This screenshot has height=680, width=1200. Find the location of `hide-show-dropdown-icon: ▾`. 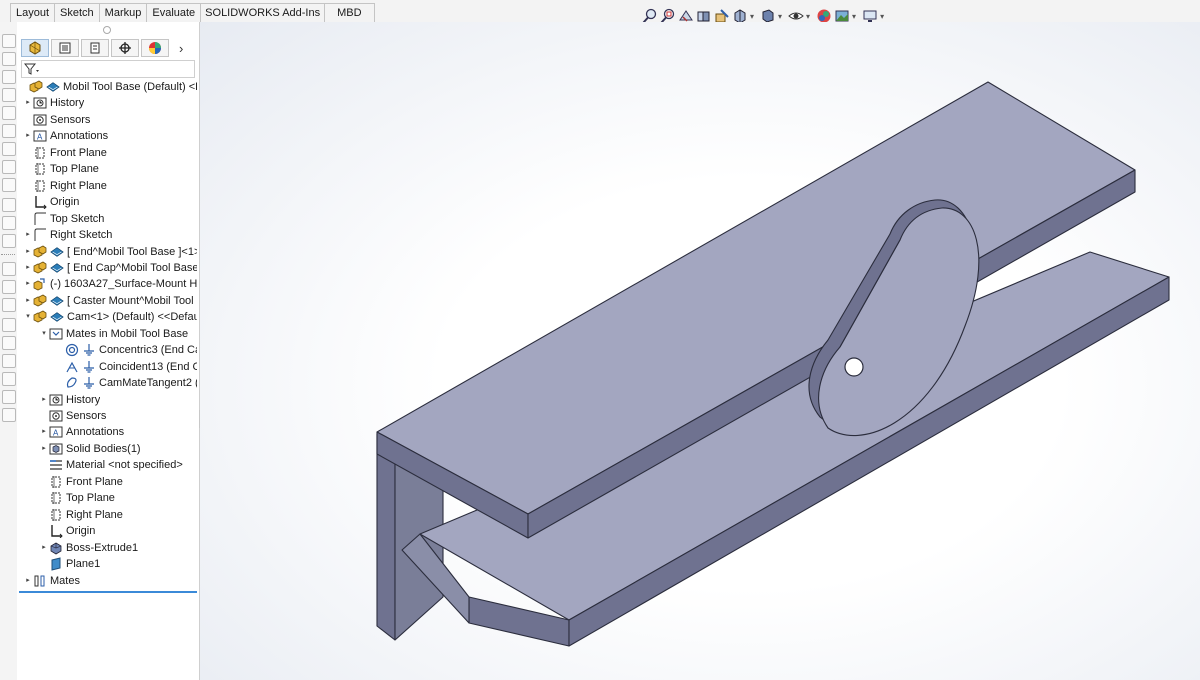

hide-show-dropdown-icon: ▾ is located at coordinates (808, 16).